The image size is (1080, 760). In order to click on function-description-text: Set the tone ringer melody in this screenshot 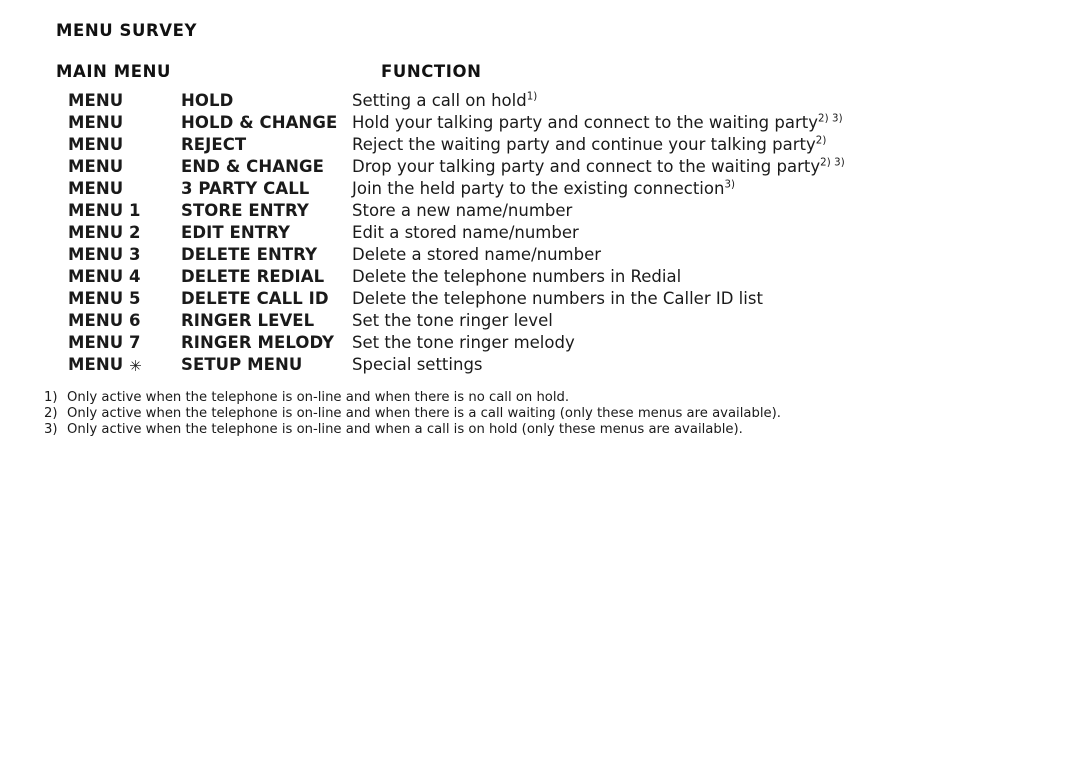, I will do `click(463, 342)`.